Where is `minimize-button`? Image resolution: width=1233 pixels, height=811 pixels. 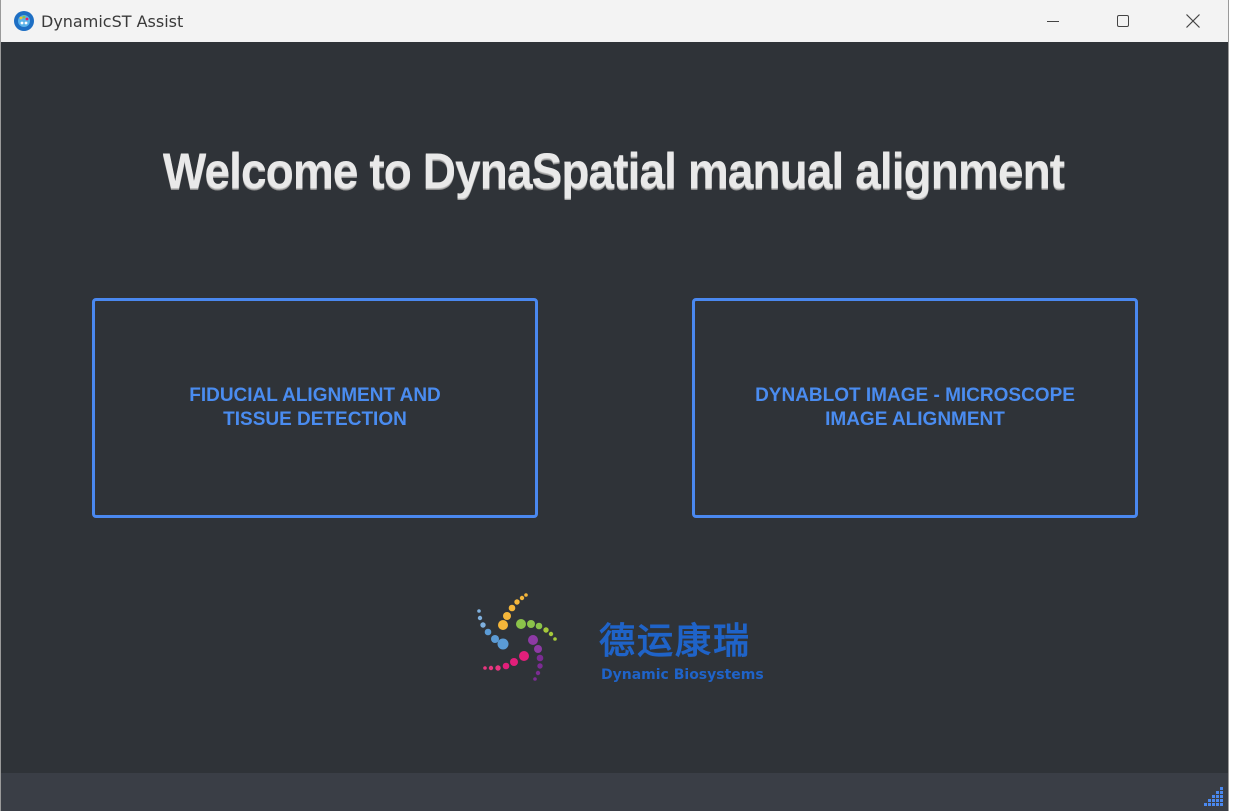 minimize-button is located at coordinates (1053, 21).